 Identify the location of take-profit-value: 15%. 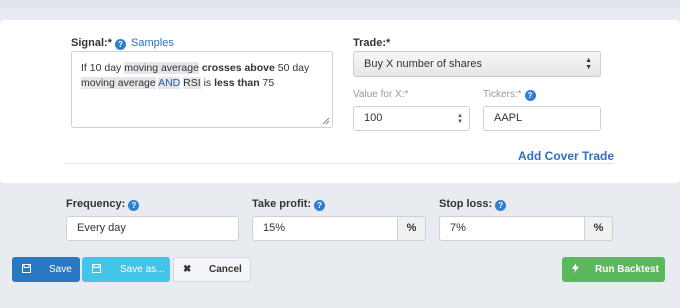
(274, 228).